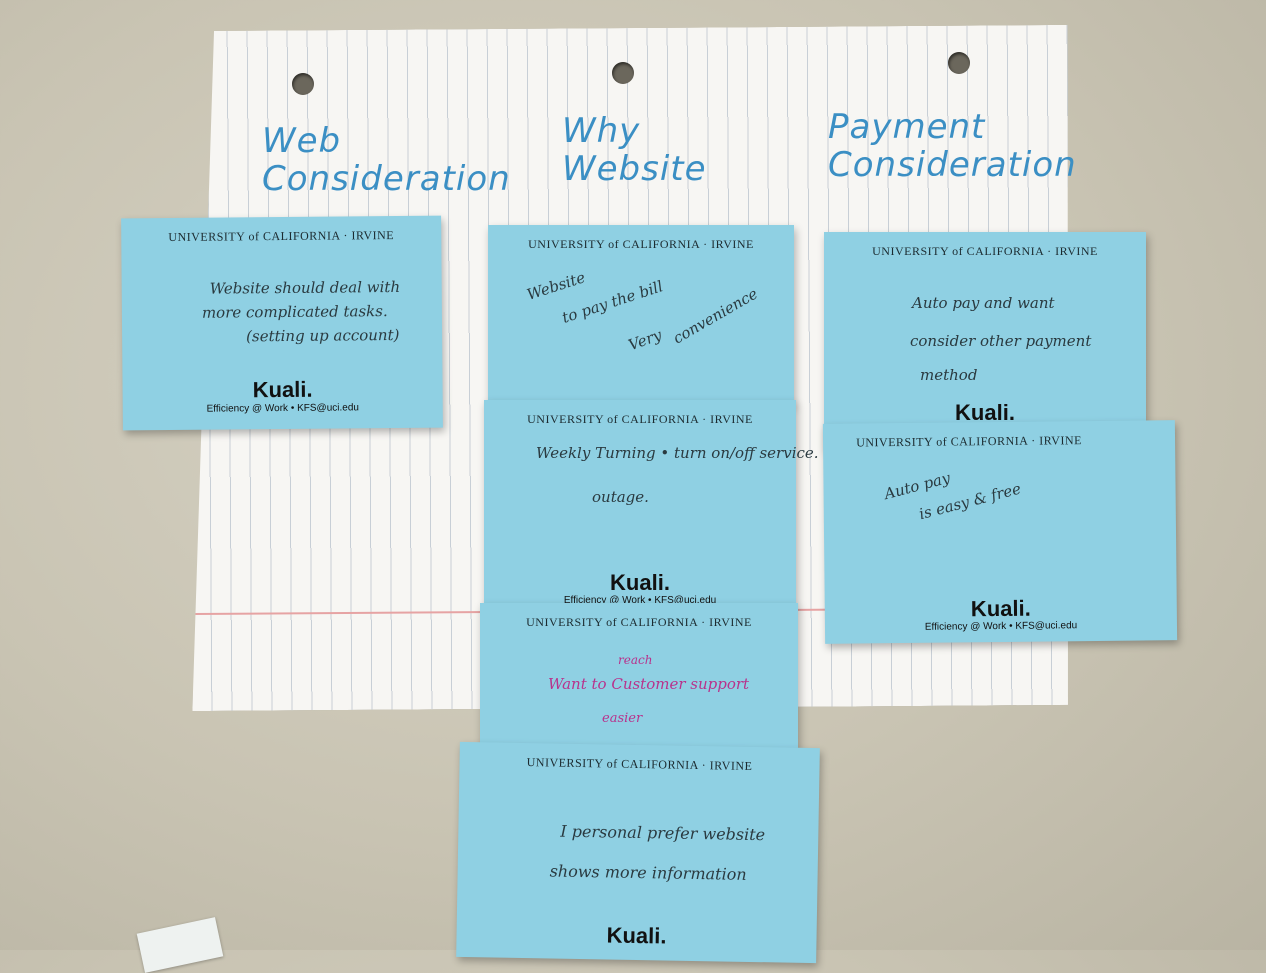 The width and height of the screenshot is (1266, 973). Describe the element at coordinates (556, 286) in the screenshot. I see `note-text-line: Website` at that location.